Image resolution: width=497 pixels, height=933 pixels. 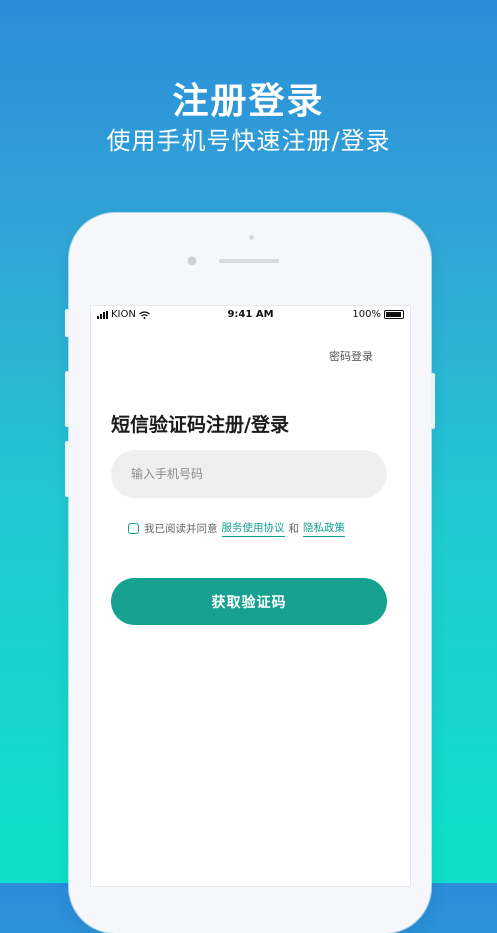 What do you see at coordinates (67, 469) in the screenshot?
I see `phone-volume-down` at bounding box center [67, 469].